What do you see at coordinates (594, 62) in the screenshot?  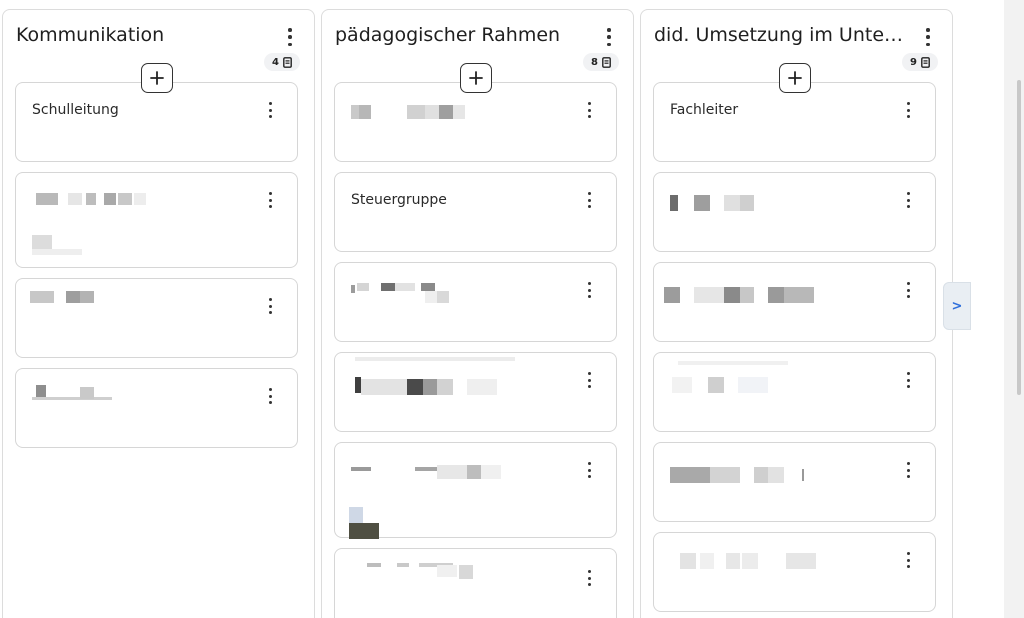 I see `card-count: 8` at bounding box center [594, 62].